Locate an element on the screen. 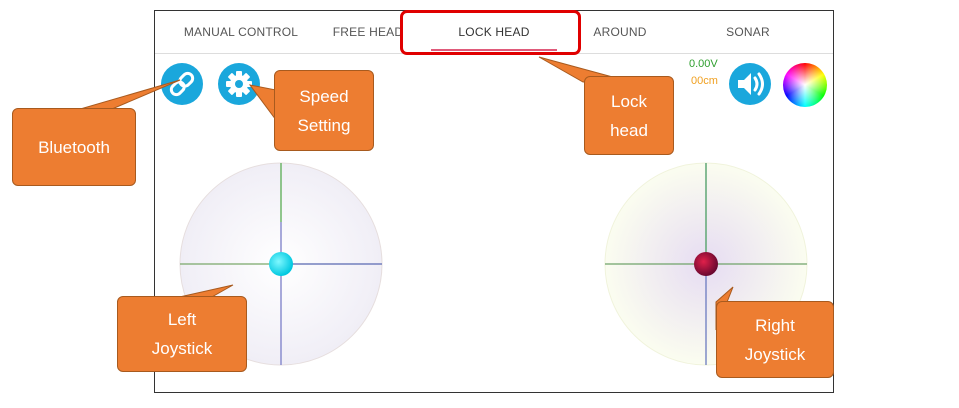 Image resolution: width=959 pixels, height=408 pixels. bluetooth-button is located at coordinates (182, 84).